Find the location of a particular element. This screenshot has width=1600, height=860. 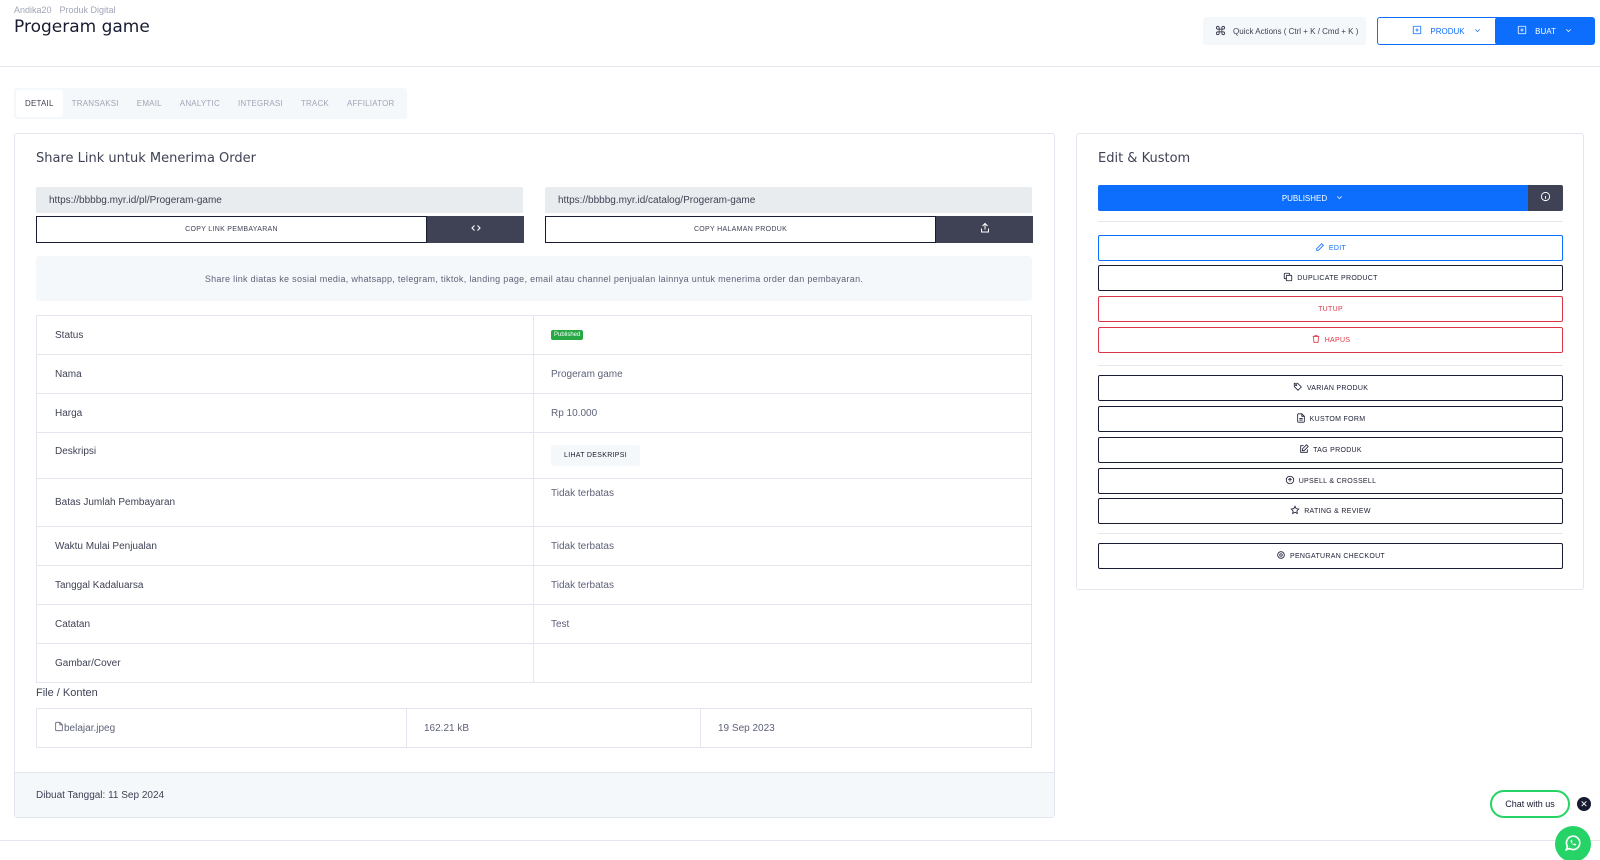

nama-value: Progeram game is located at coordinates (587, 374).